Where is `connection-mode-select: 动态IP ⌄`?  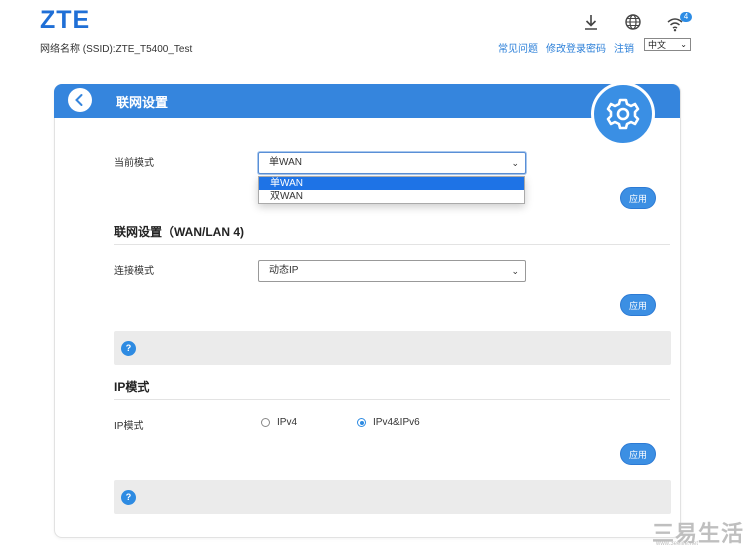
connection-mode-select: 动态IP ⌄ is located at coordinates (392, 271).